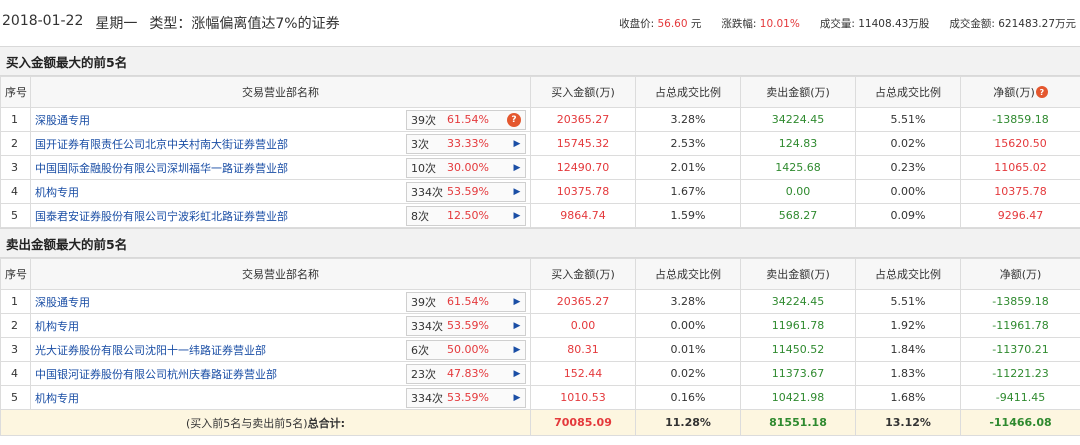 This screenshot has height=445, width=1080. Describe the element at coordinates (1020, 325) in the screenshot. I see `row-net: -11961.78` at that location.